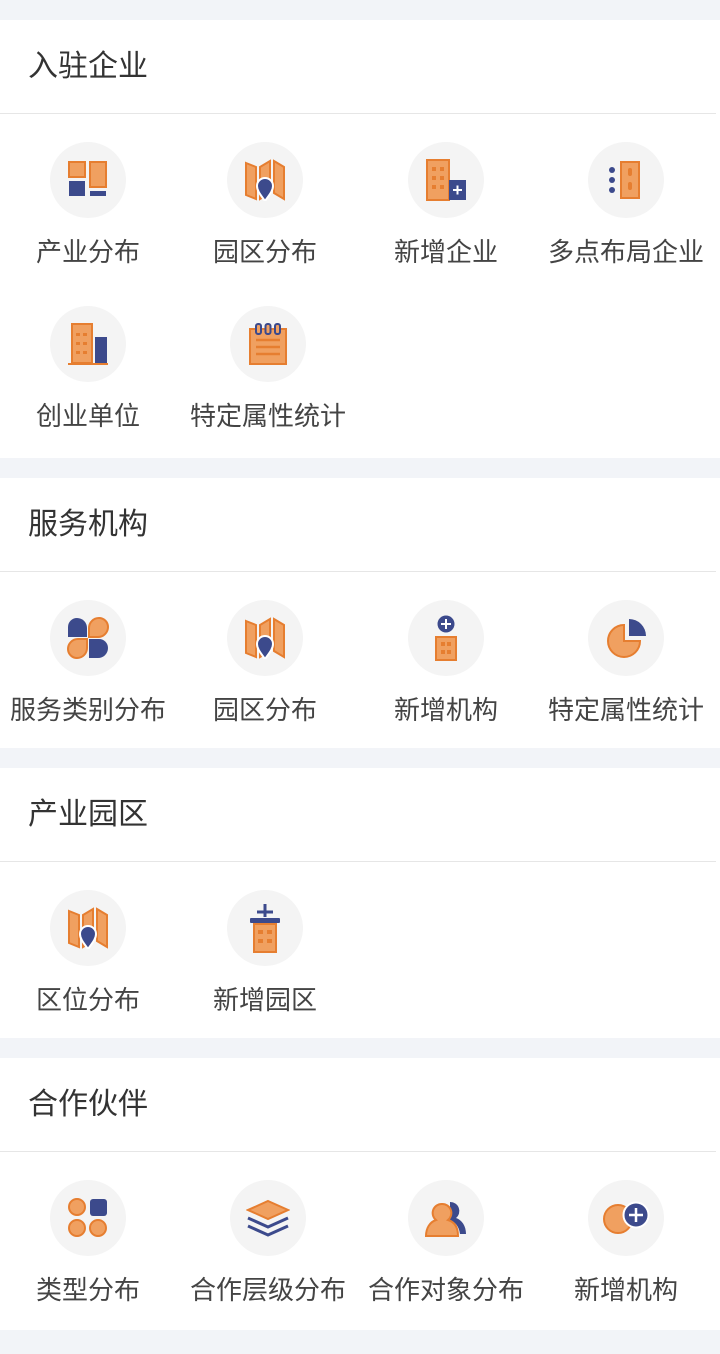 The height and width of the screenshot is (1354, 720). I want to click on section-title: 合作伙伴, so click(358, 1105).